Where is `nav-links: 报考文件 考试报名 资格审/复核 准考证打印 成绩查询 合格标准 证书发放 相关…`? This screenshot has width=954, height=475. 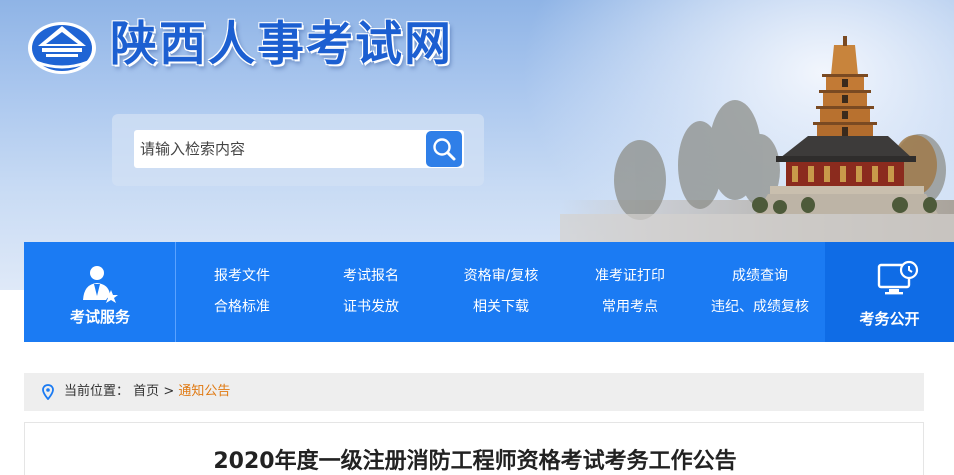
nav-links: 报考文件 考试报名 资格审/复核 准考证打印 成绩查询 合格标准 证书发放 相关… is located at coordinates (501, 292).